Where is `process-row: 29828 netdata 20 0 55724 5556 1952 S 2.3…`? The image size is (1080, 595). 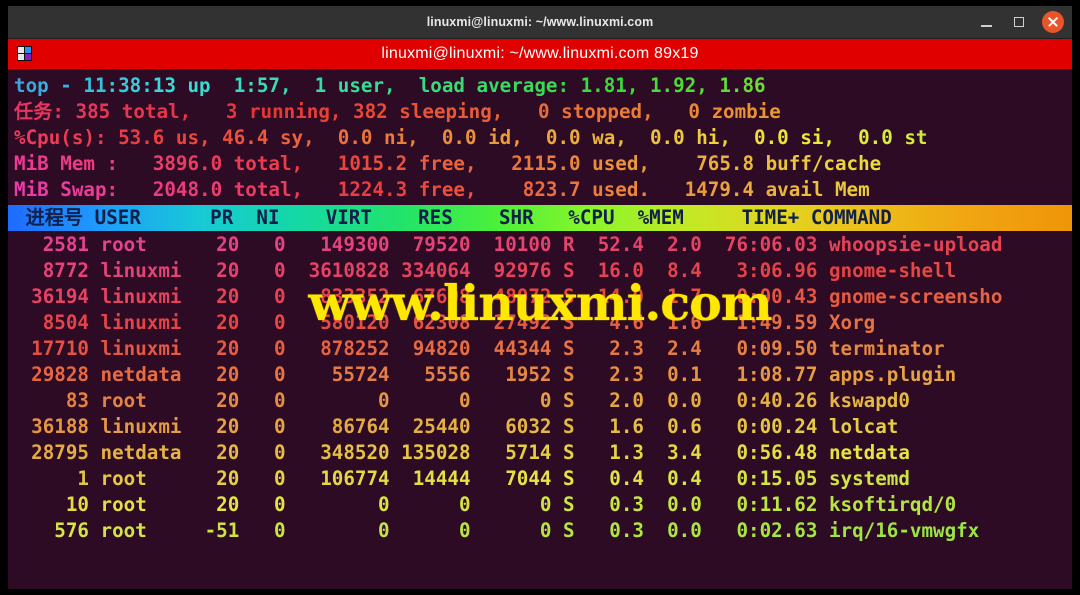 process-row: 29828 netdata 20 0 55724 5556 1952 S 2.3… is located at coordinates (494, 374).